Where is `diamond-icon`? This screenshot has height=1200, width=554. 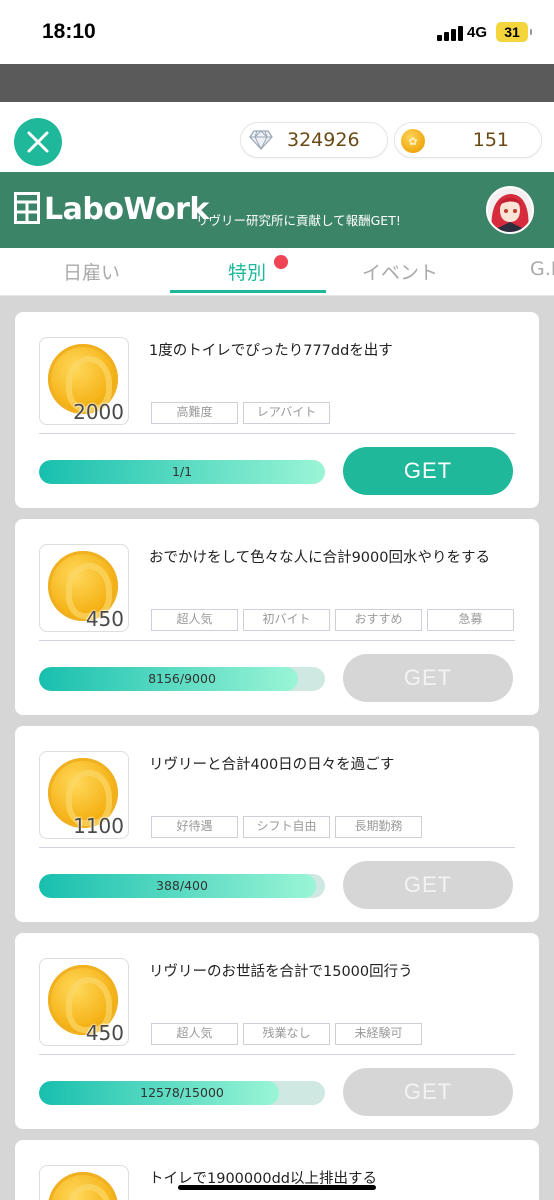
diamond-icon is located at coordinates (261, 140).